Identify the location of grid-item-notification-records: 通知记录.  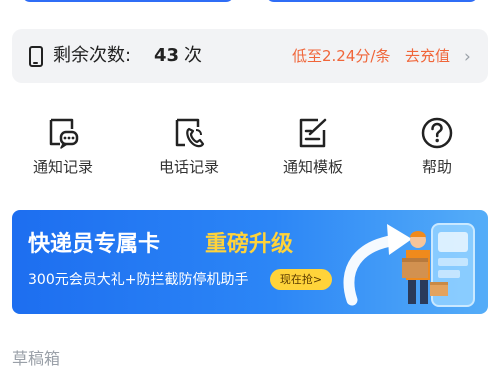
(63, 149).